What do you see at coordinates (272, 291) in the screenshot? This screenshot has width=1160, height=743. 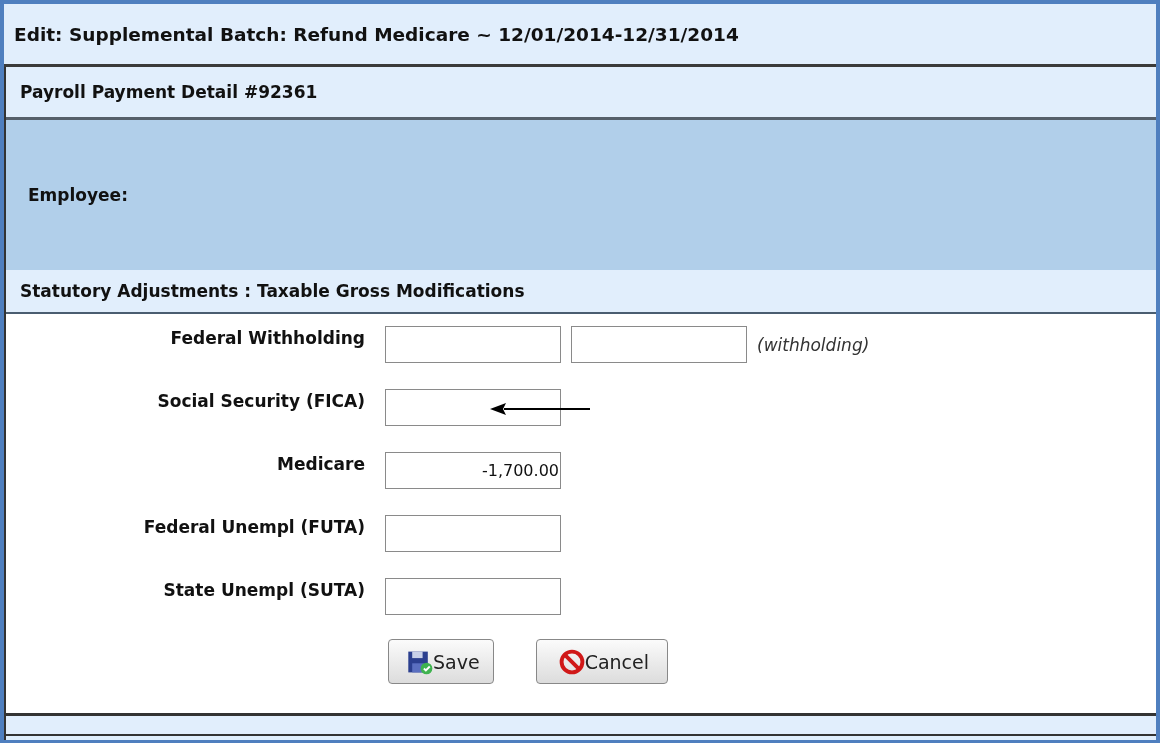 I see `section-title: Statutory Adjustments : Taxable Gross Modifications` at bounding box center [272, 291].